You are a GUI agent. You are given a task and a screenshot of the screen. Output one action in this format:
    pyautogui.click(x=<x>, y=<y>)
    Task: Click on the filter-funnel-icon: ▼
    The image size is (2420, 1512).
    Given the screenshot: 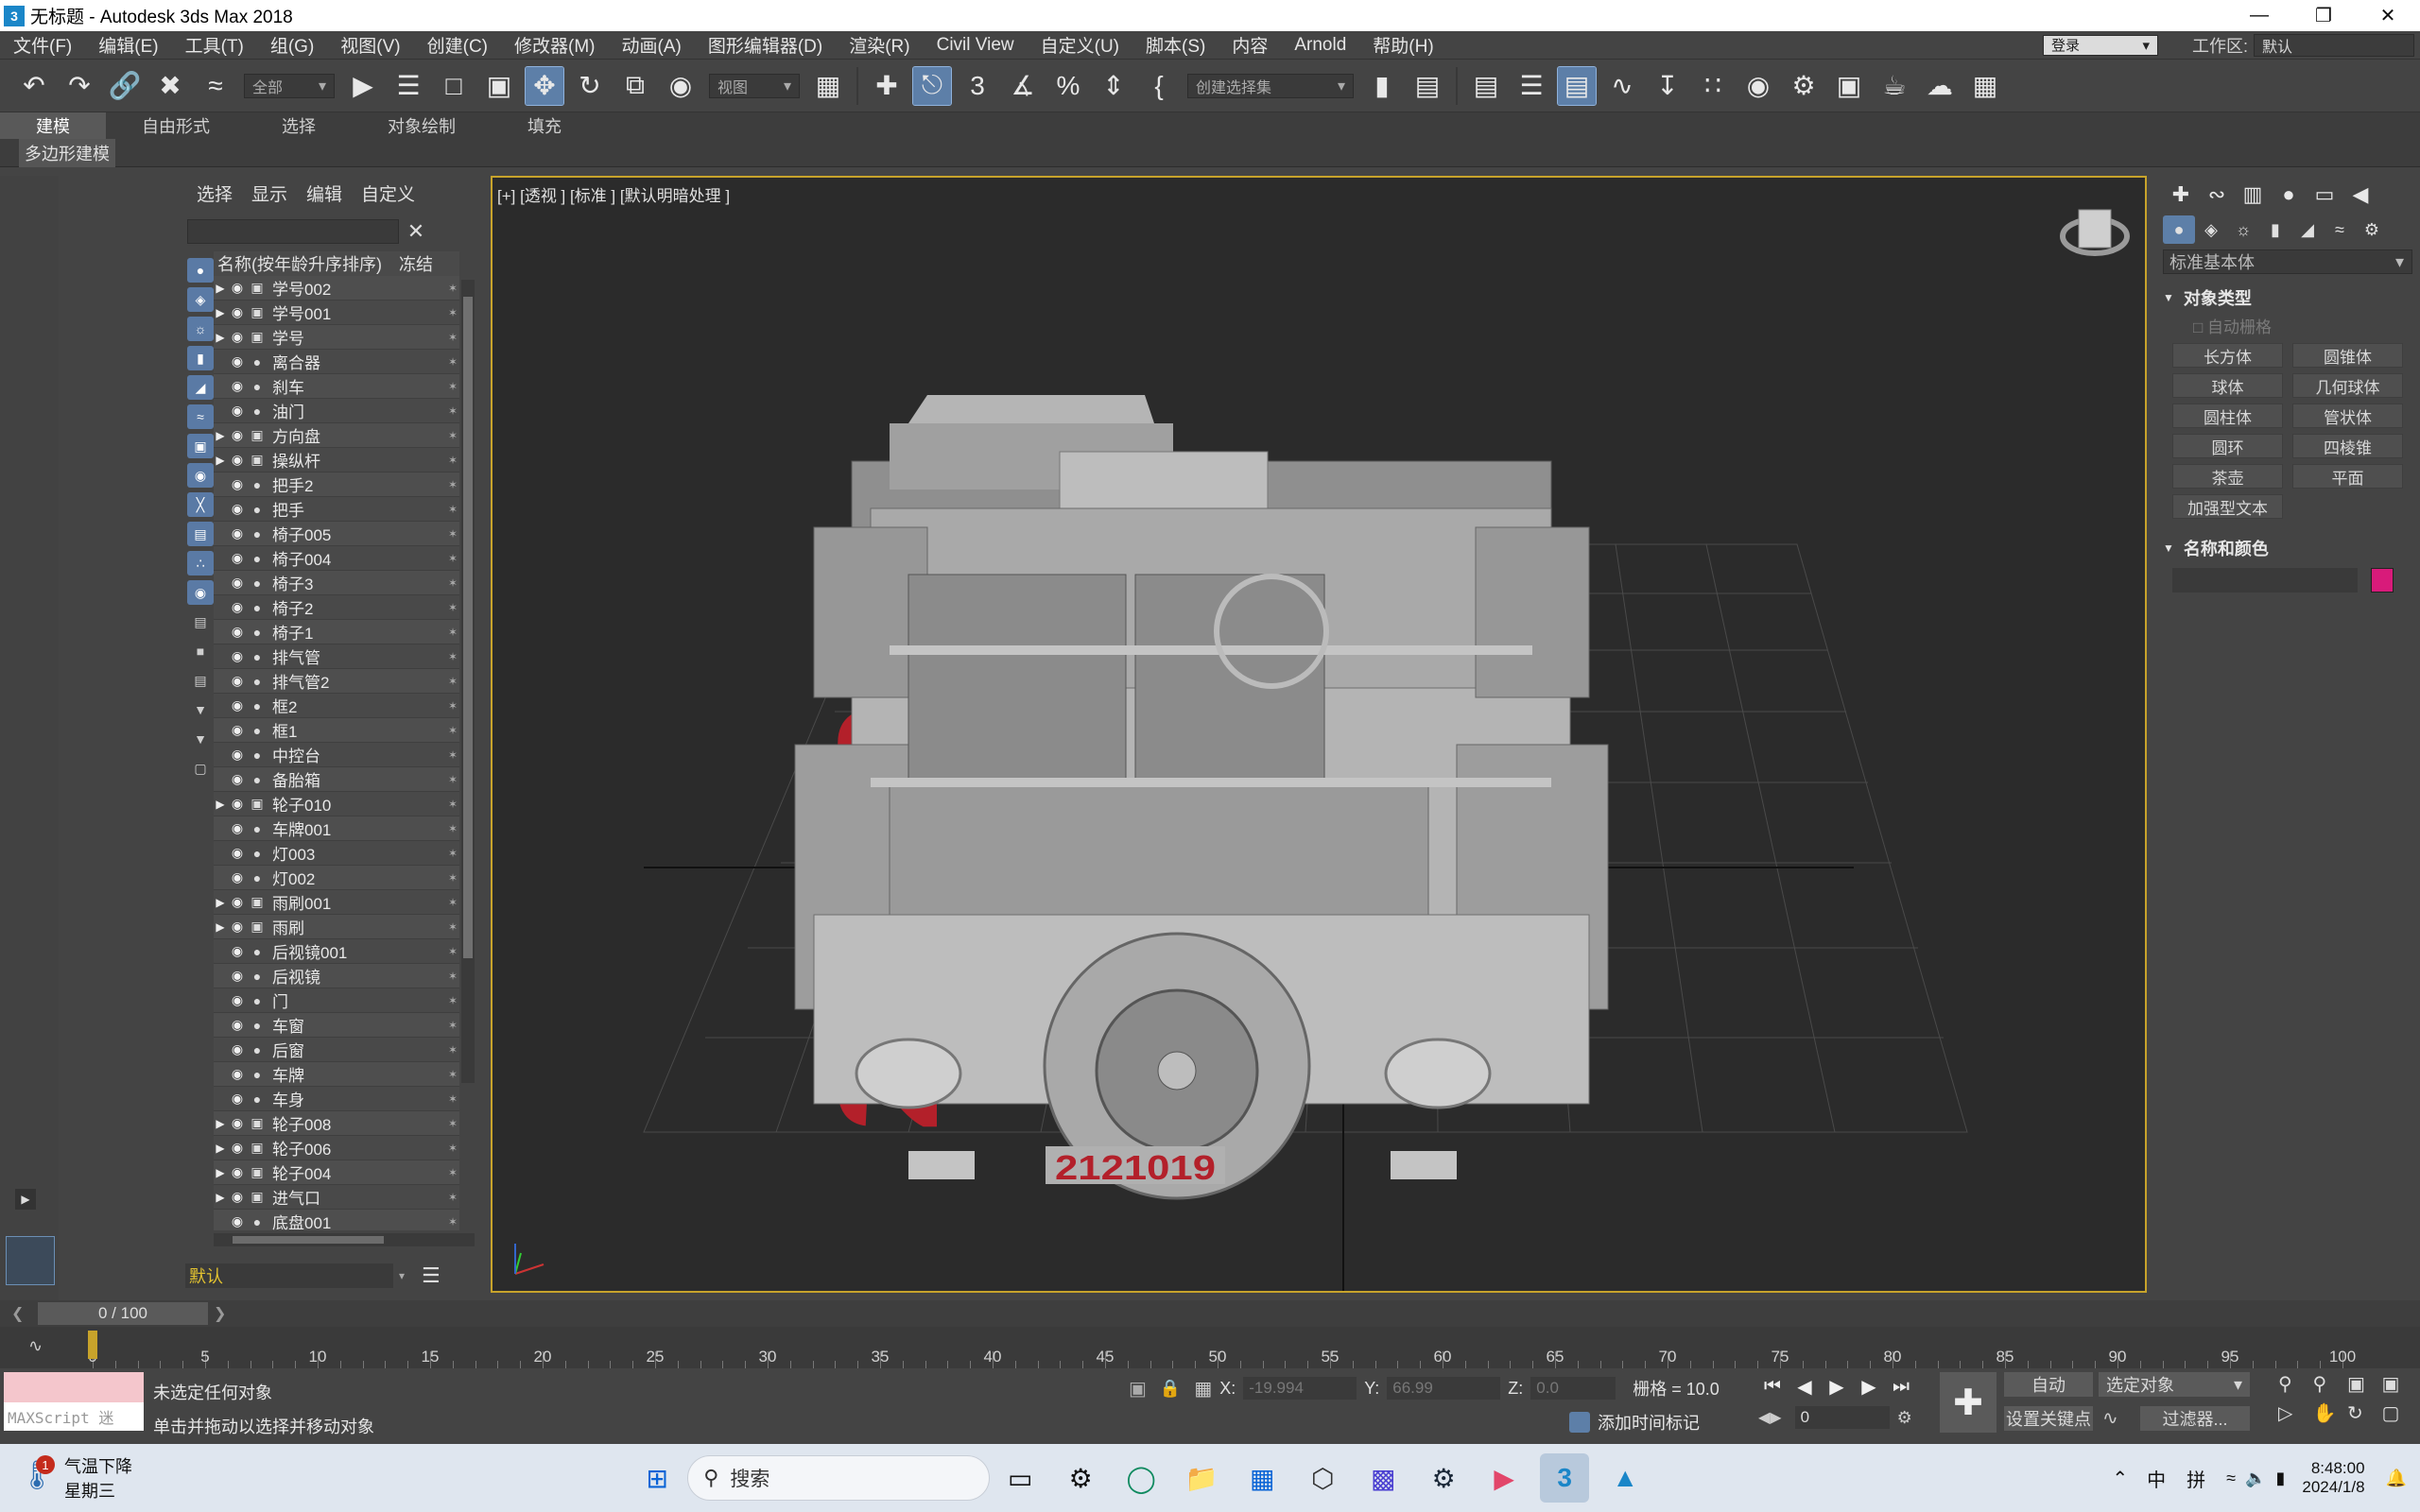 What is the action you would take?
    pyautogui.click(x=201, y=709)
    